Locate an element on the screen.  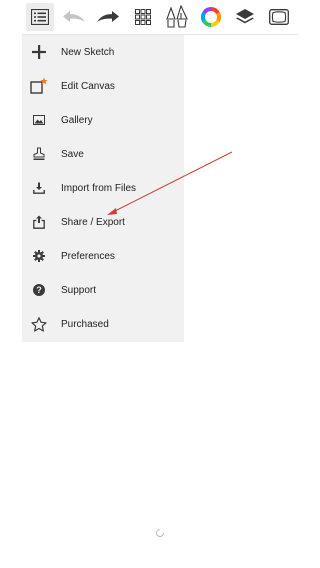
menu-list-button is located at coordinates (40, 17).